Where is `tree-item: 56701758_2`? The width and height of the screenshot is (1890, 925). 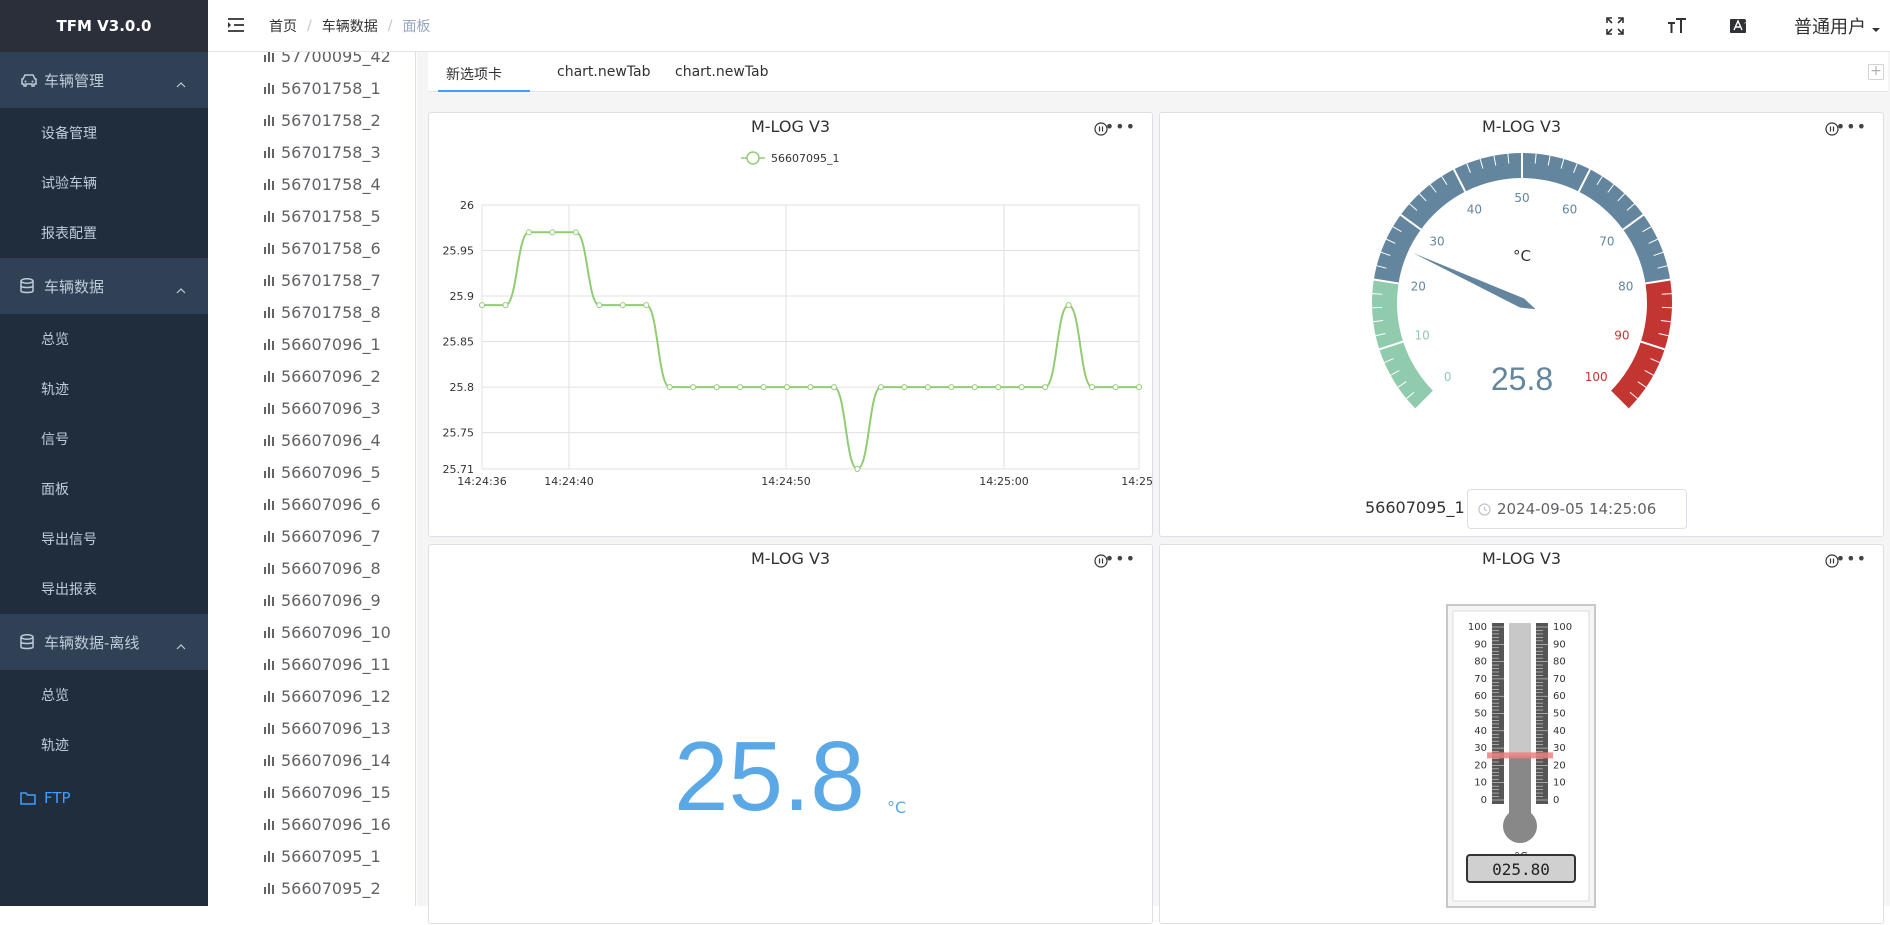
tree-item: 56701758_2 is located at coordinates (322, 120).